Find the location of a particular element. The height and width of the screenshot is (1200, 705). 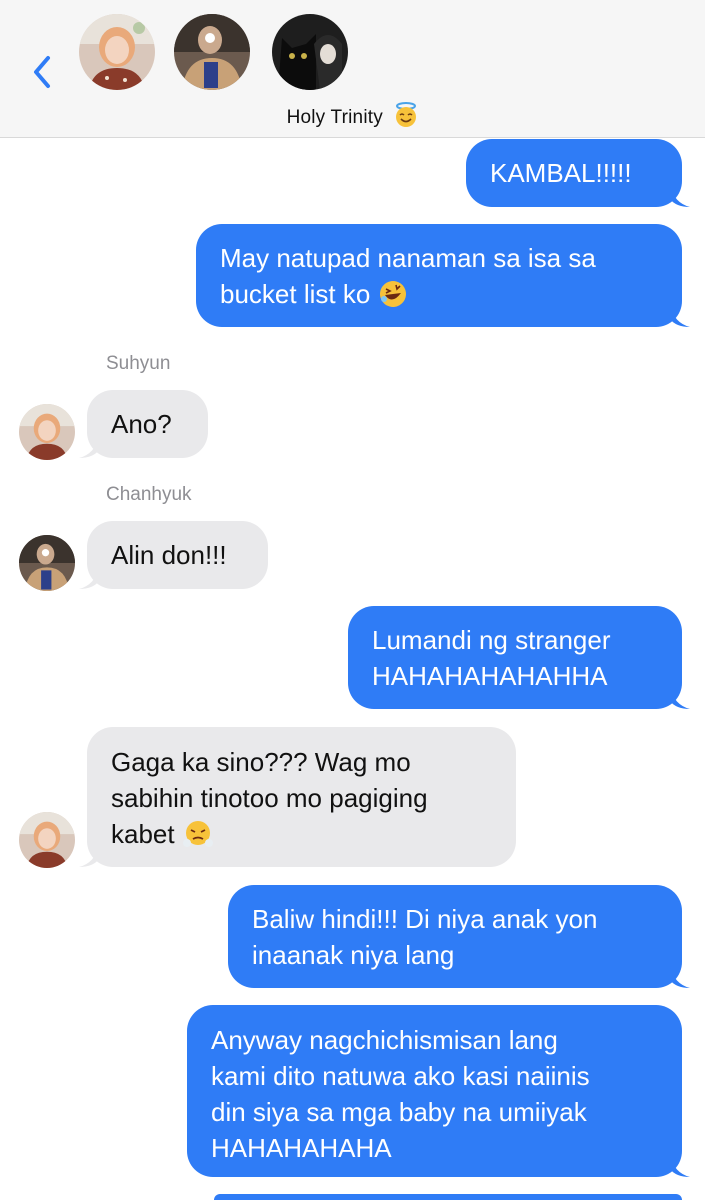

message-text: HAHAHAHAHA is located at coordinates (301, 1148).